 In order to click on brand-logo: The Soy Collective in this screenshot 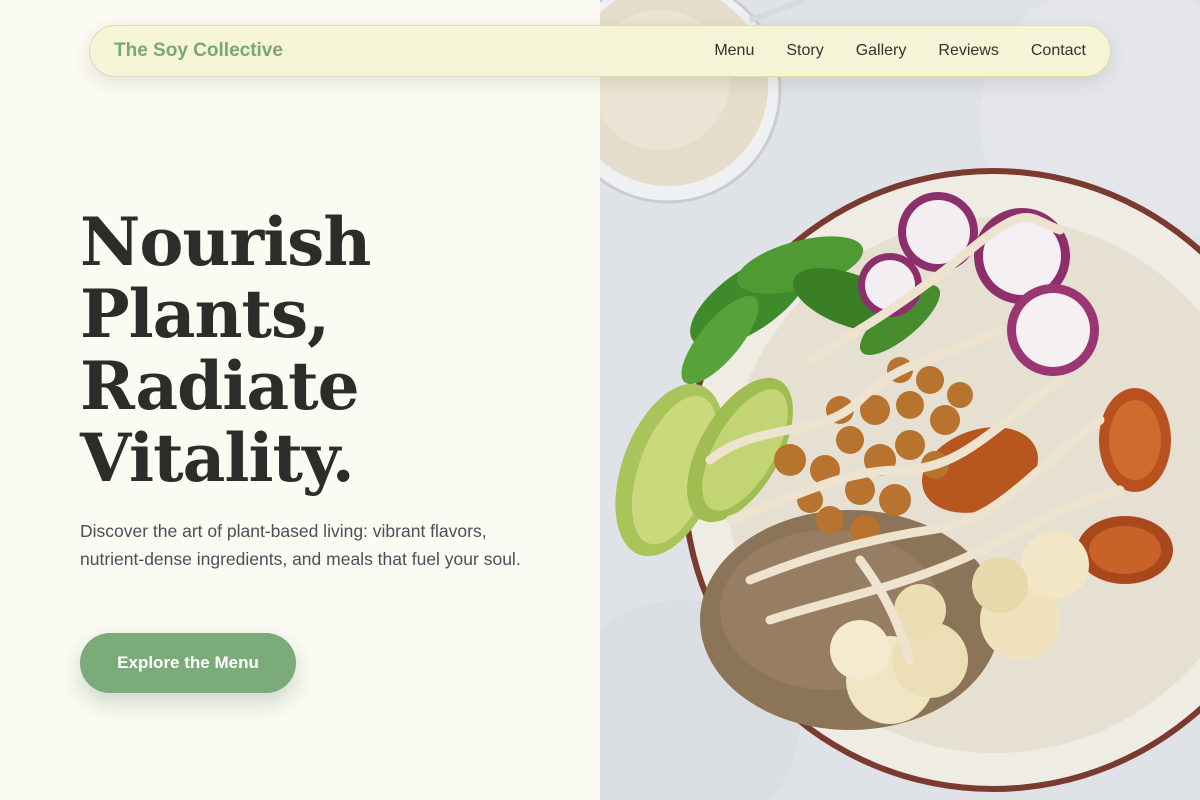, I will do `click(198, 51)`.